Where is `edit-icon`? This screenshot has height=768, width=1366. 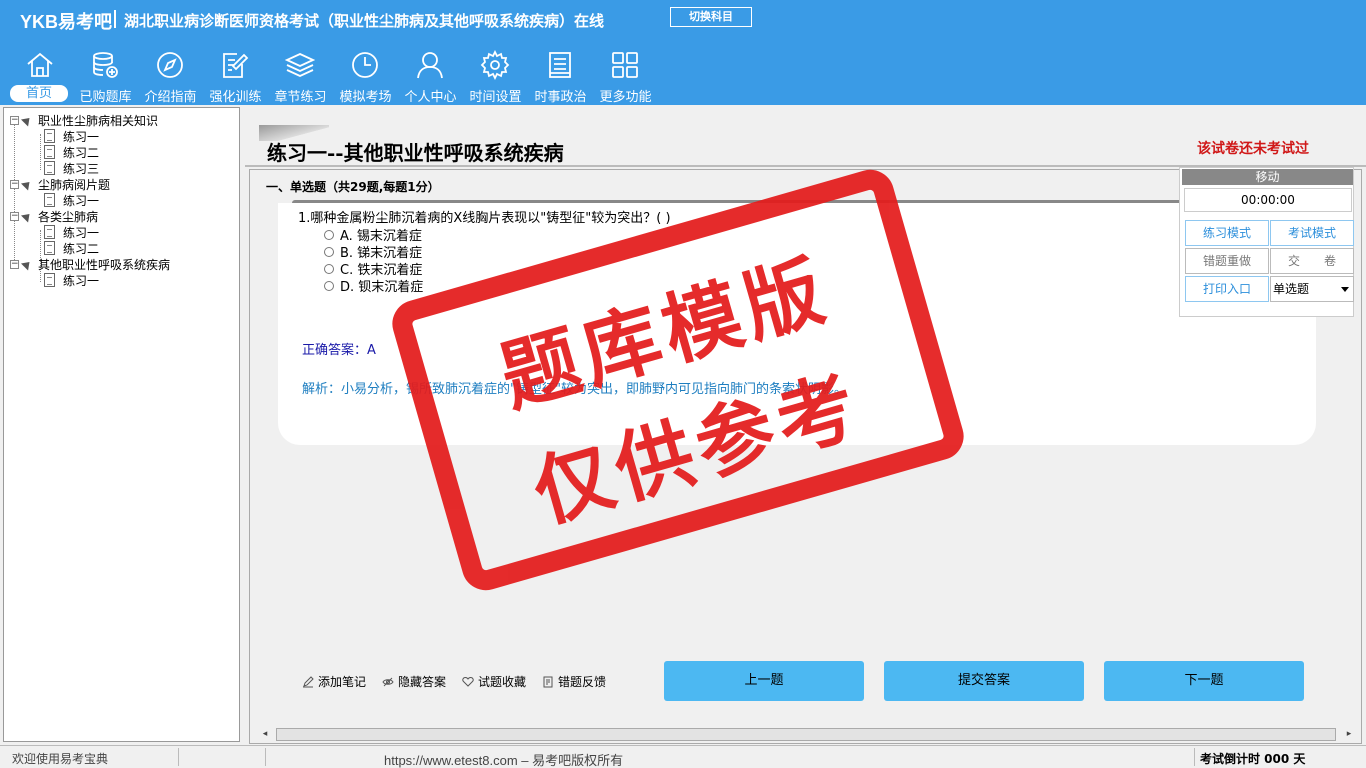 edit-icon is located at coordinates (236, 65).